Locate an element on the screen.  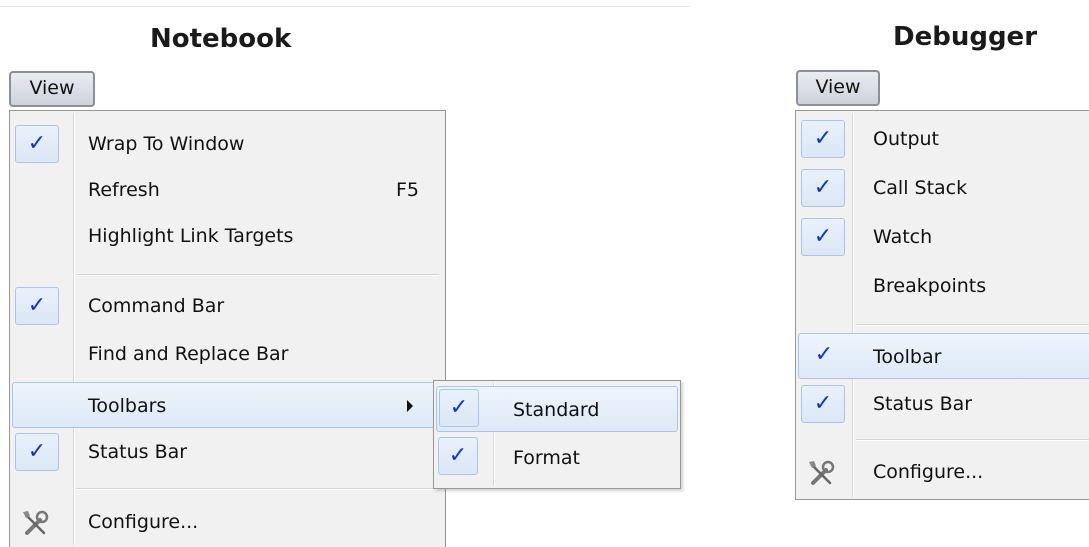
notebook-view-menu-button: View is located at coordinates (52, 89).